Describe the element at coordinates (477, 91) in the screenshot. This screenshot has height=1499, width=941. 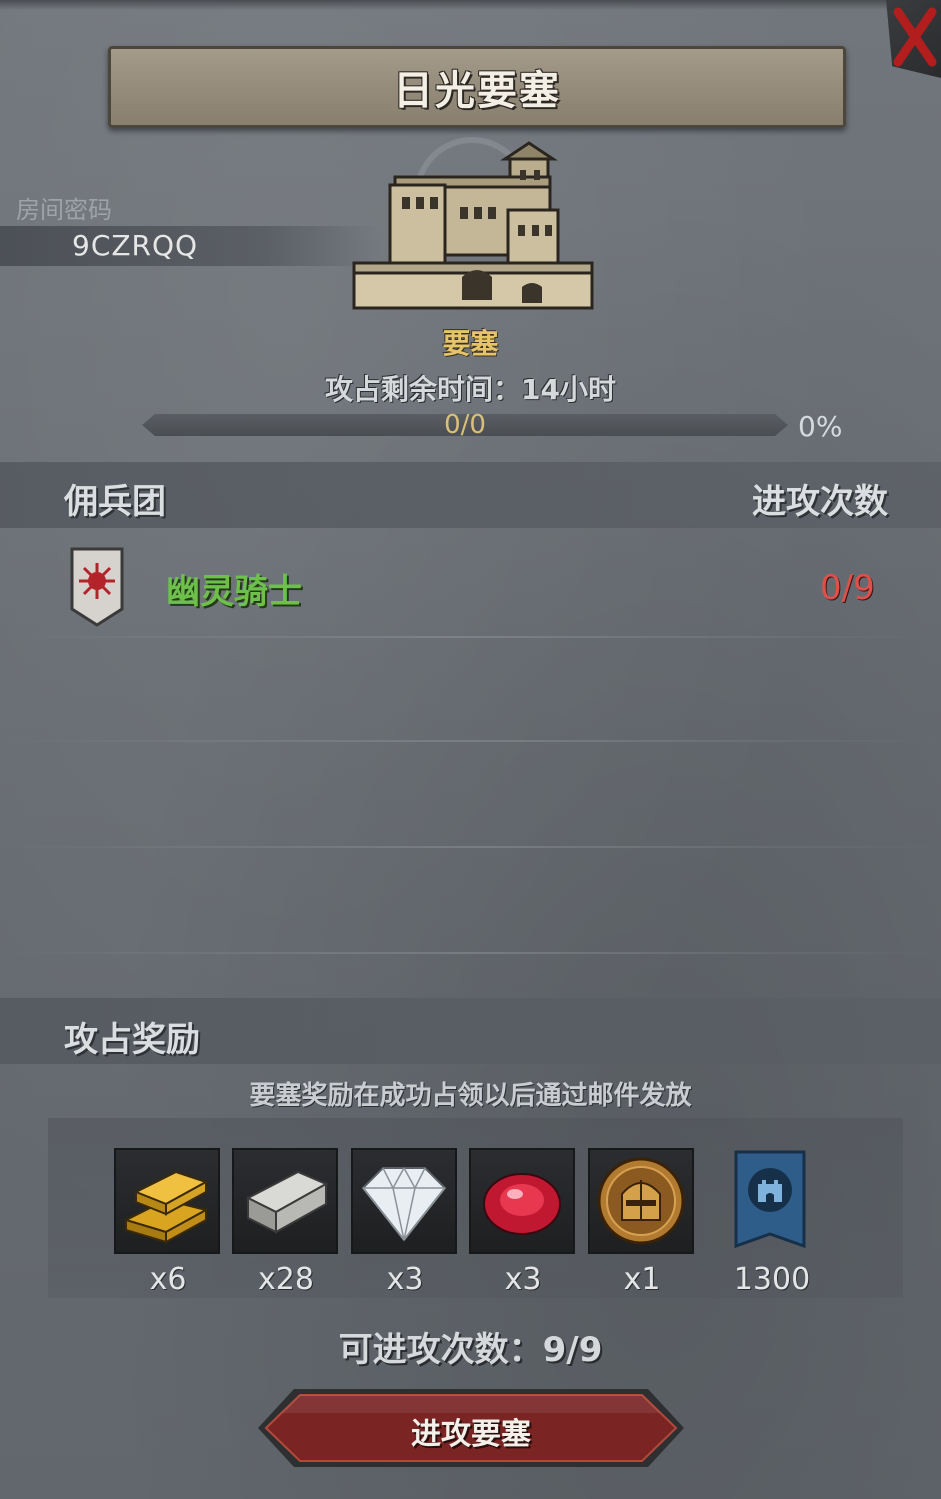
I see `fortress-title: 日光要塞` at that location.